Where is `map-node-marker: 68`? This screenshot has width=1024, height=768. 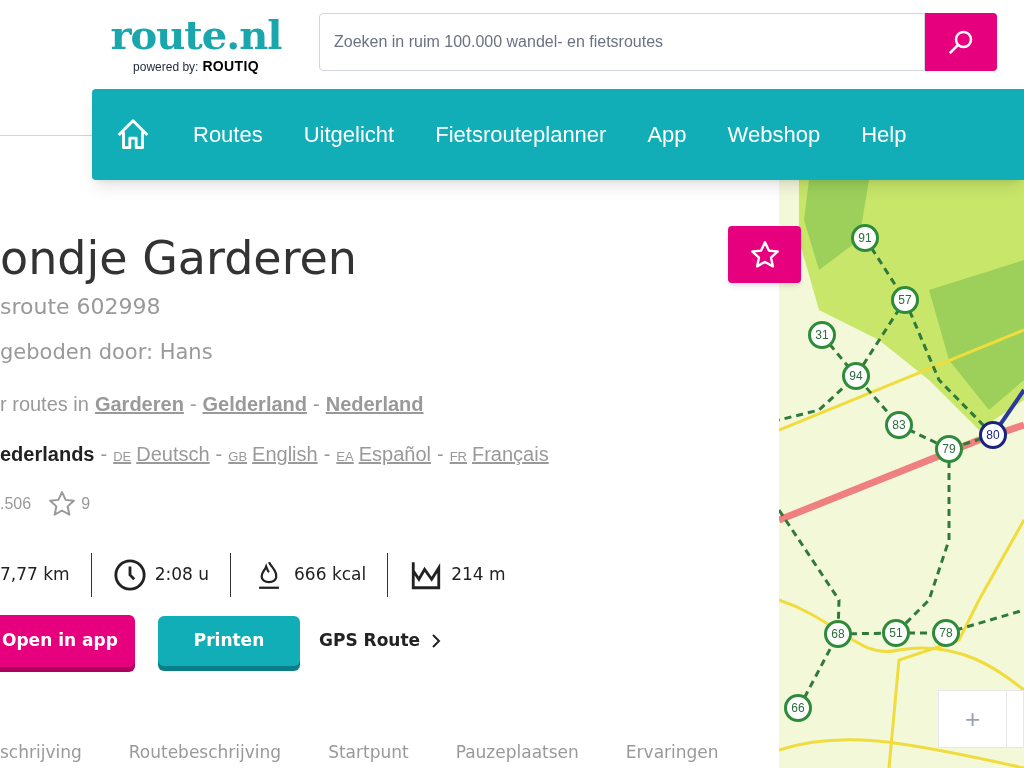 map-node-marker: 68 is located at coordinates (838, 634).